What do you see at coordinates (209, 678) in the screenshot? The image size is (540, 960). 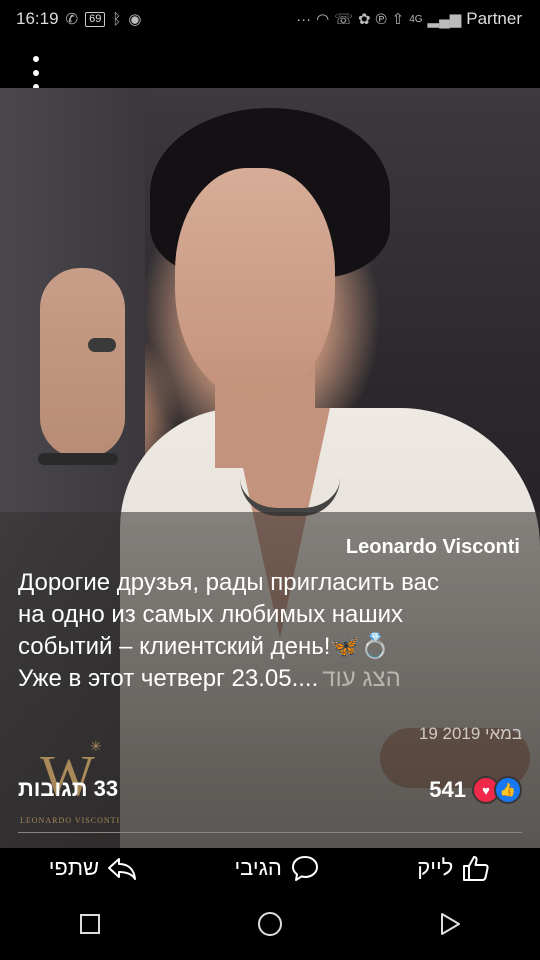 I see `post-text-line-last: Уже в этот четверг 23.05.... הצג עוד` at bounding box center [209, 678].